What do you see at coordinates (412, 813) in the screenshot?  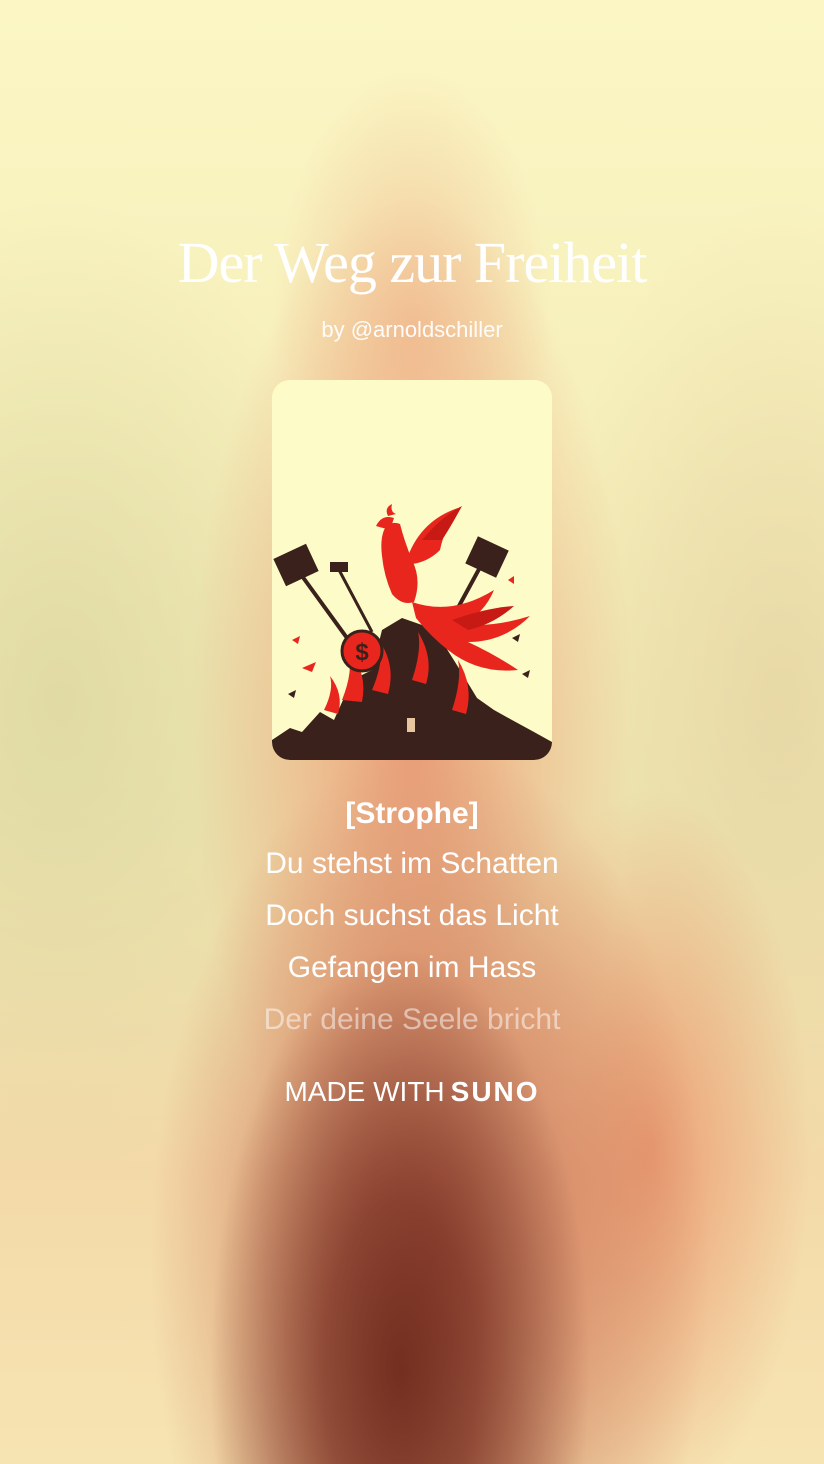 I see `lyrics-section-label: [Strophe]` at bounding box center [412, 813].